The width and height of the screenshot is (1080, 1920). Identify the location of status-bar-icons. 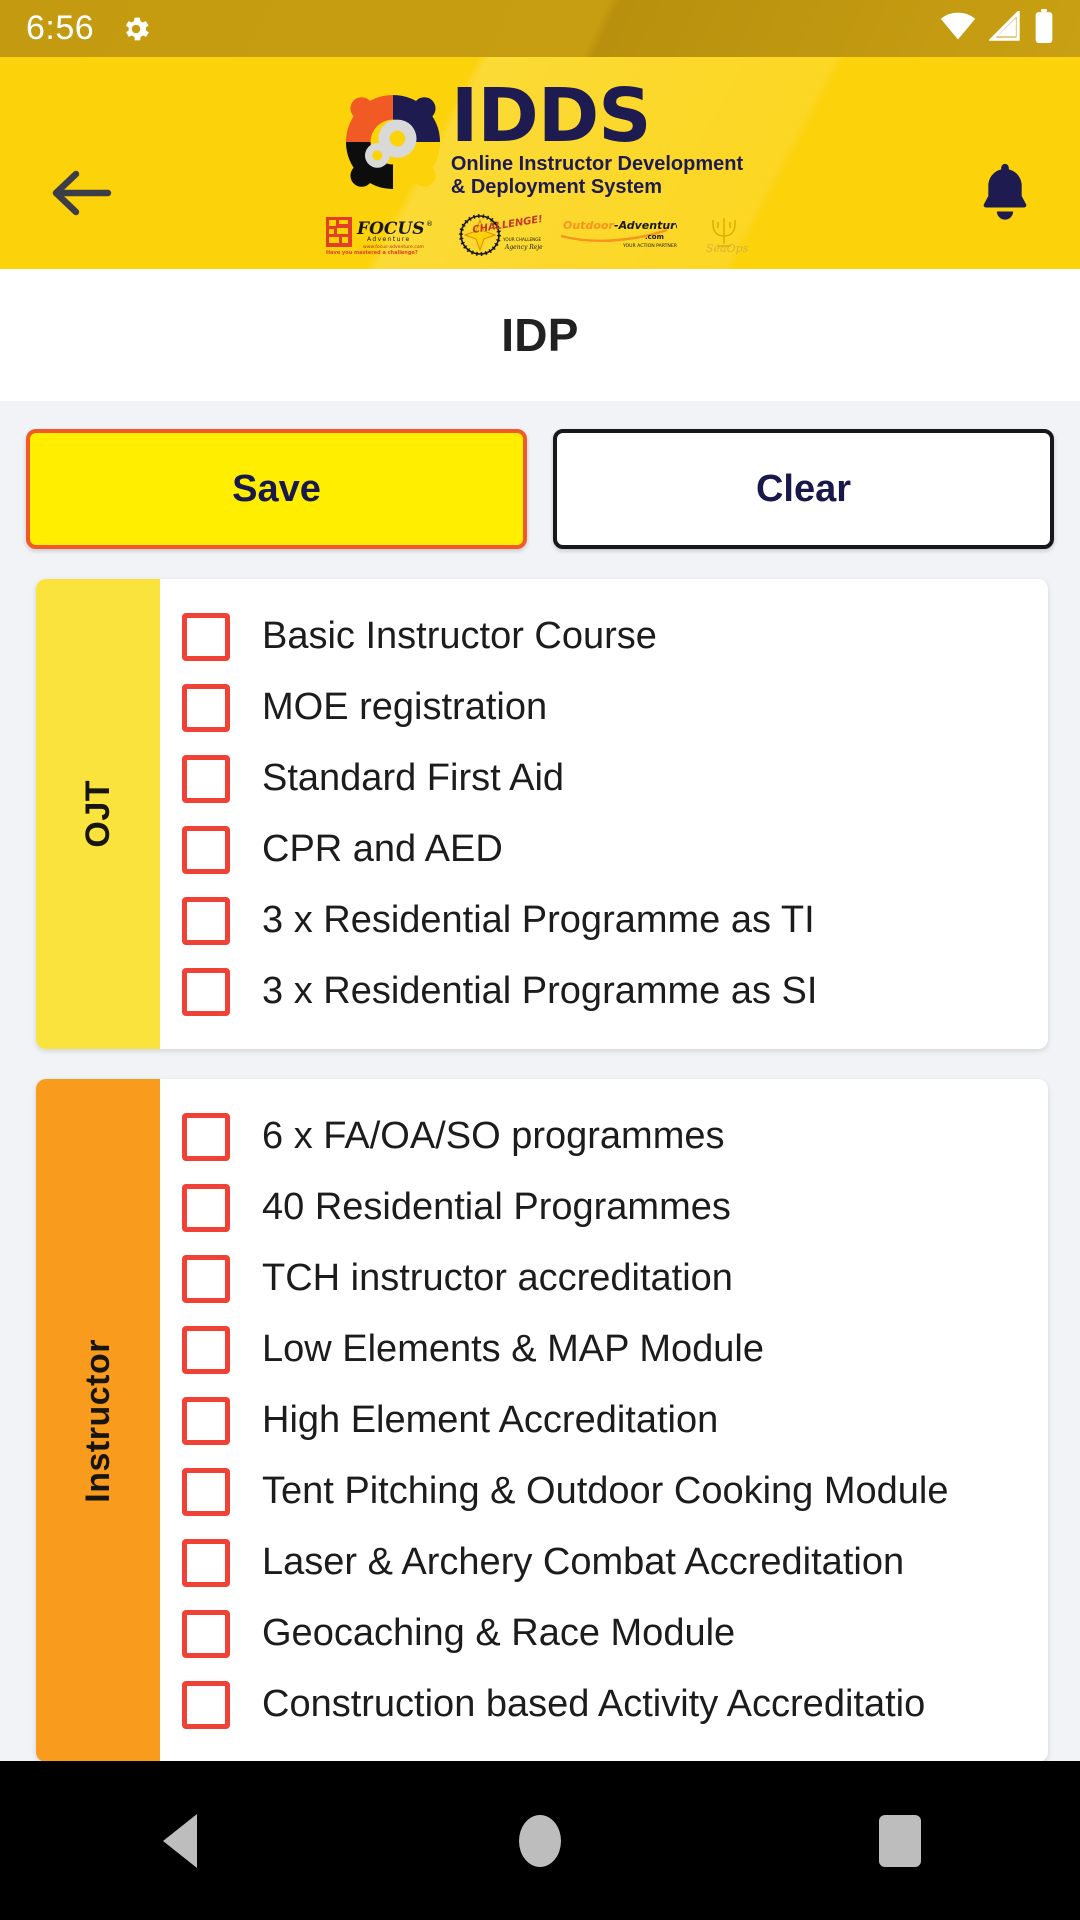
(997, 28).